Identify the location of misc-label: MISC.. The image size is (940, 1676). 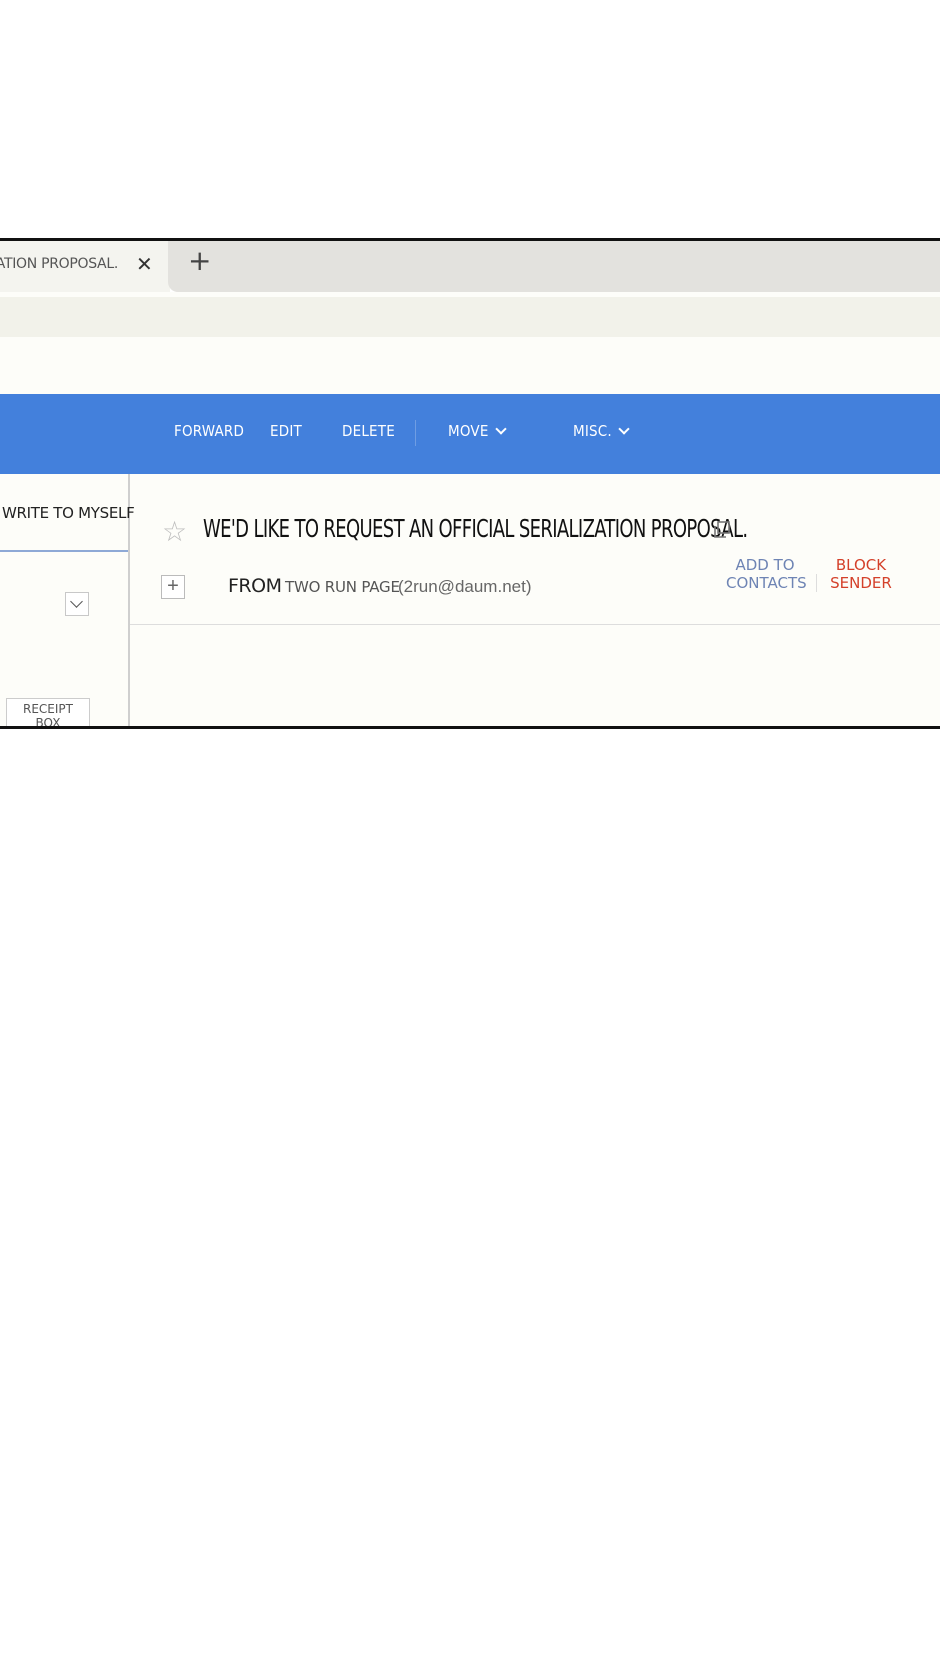
(592, 431).